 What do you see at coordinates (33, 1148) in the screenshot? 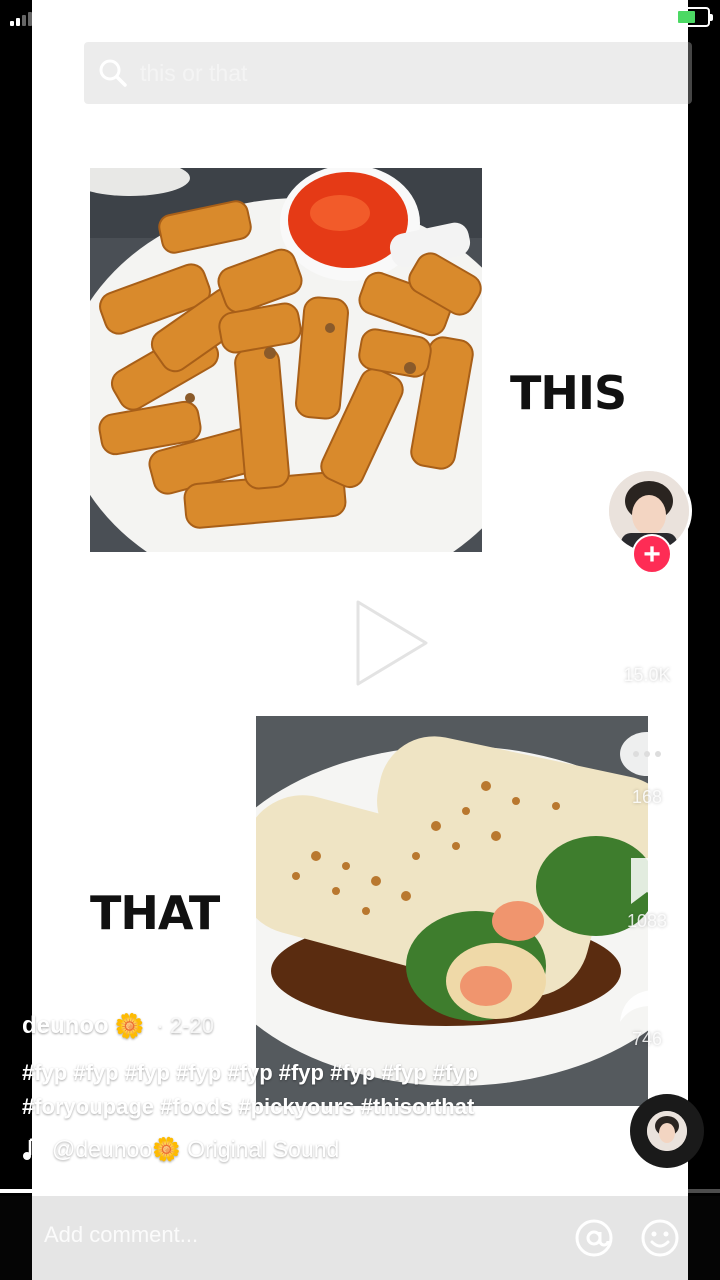
I see `music-note-icon` at bounding box center [33, 1148].